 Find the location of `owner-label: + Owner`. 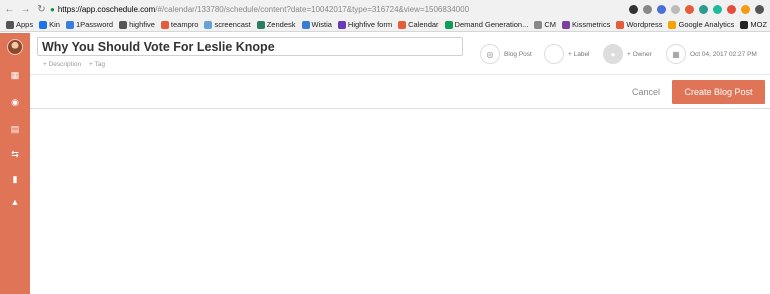

owner-label: + Owner is located at coordinates (639, 54).